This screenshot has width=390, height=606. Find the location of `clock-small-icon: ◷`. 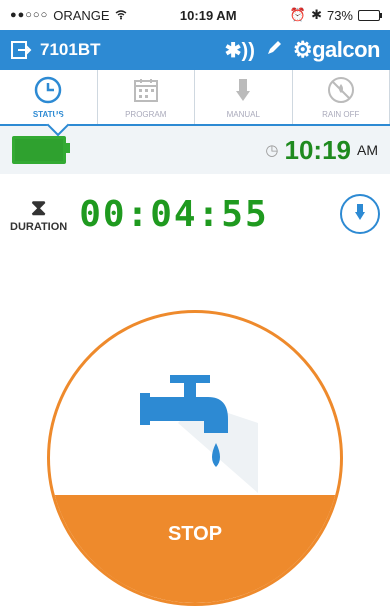

clock-small-icon: ◷ is located at coordinates (271, 150).